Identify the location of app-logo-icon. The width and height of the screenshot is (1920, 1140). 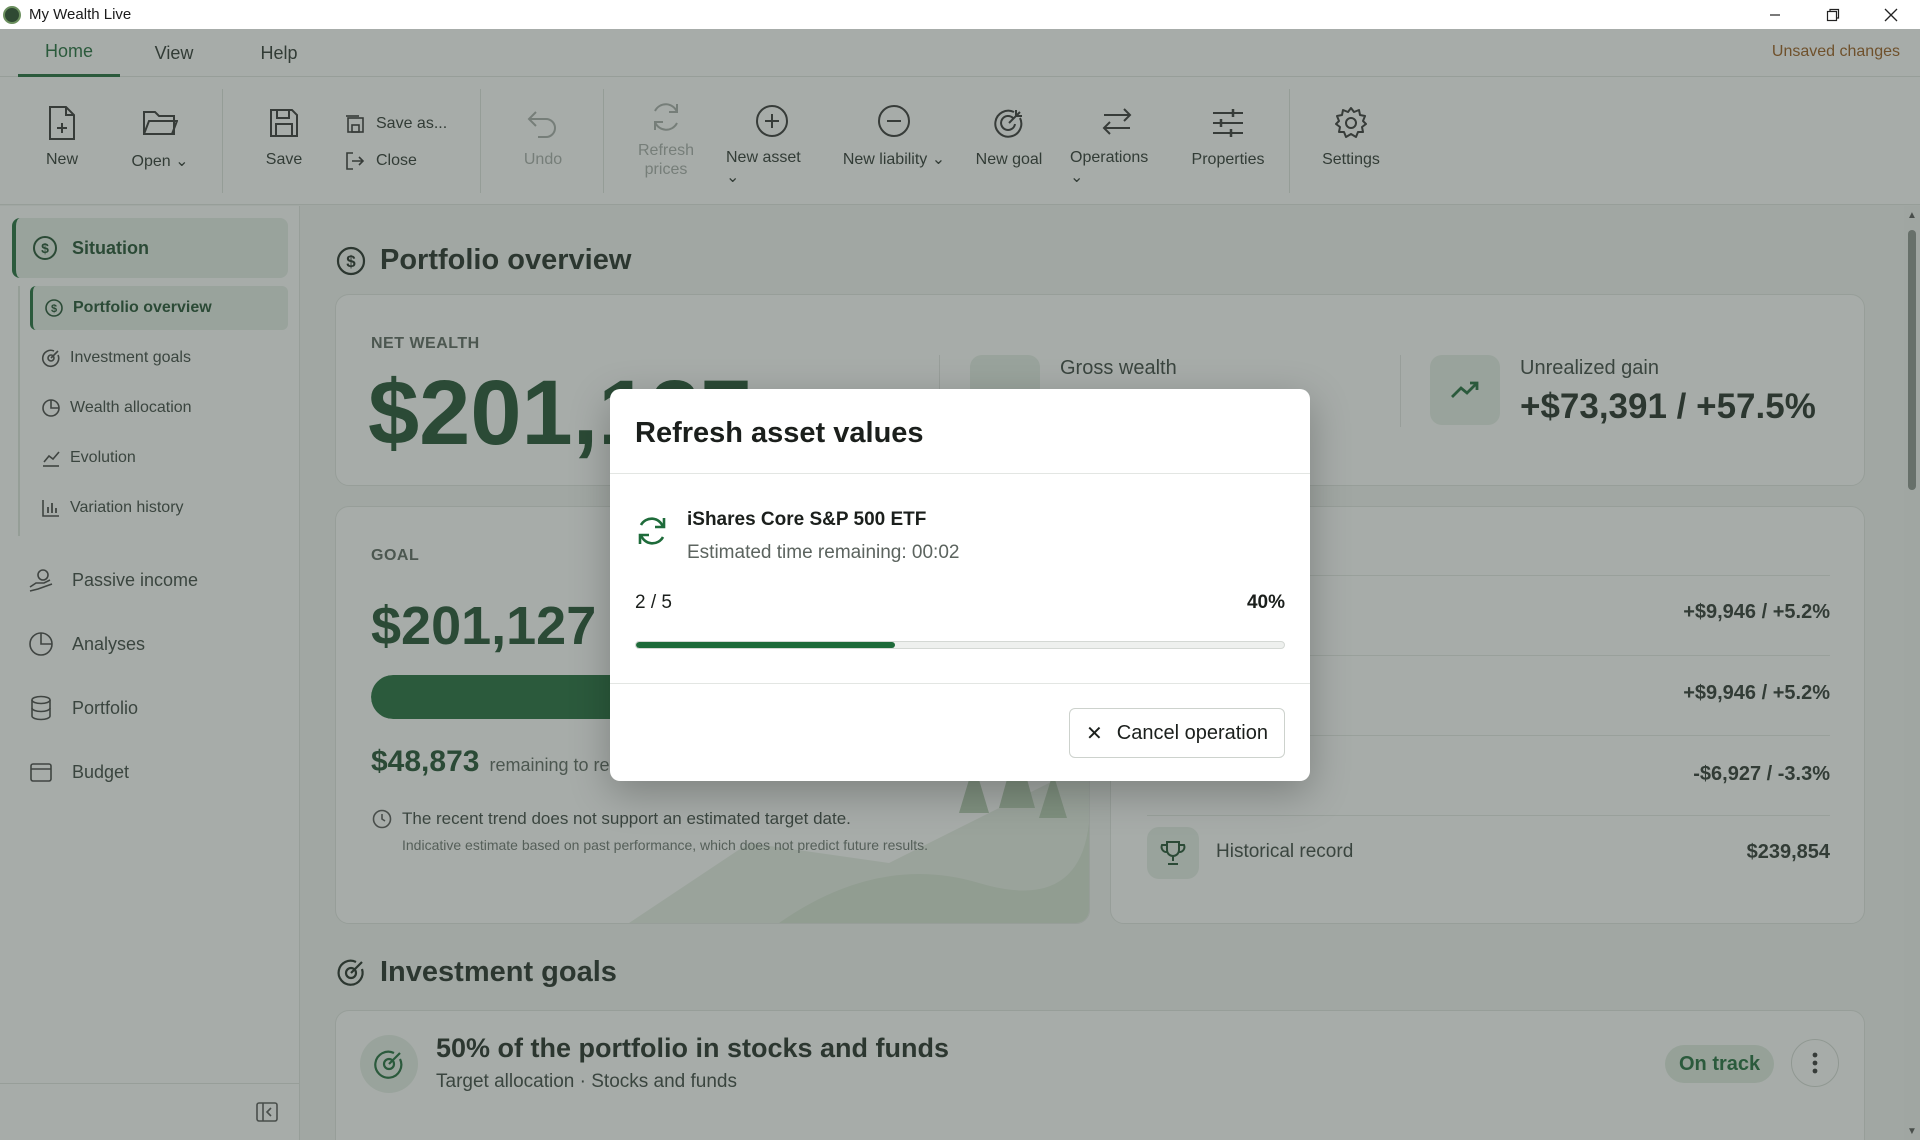
(12, 14).